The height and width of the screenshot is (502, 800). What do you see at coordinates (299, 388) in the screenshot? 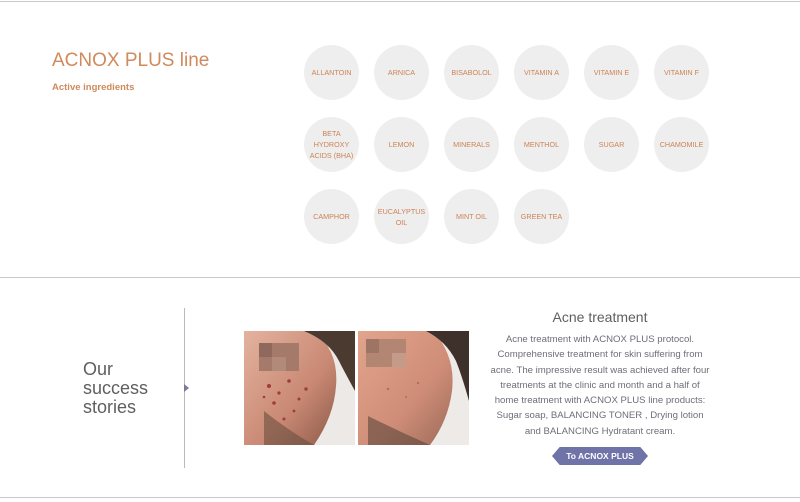
I see `before-photo` at bounding box center [299, 388].